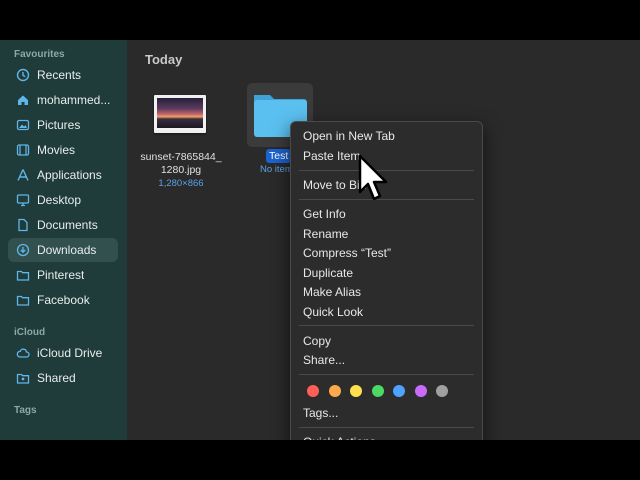  I want to click on sidebar-item-label: Pinterest, so click(61, 275).